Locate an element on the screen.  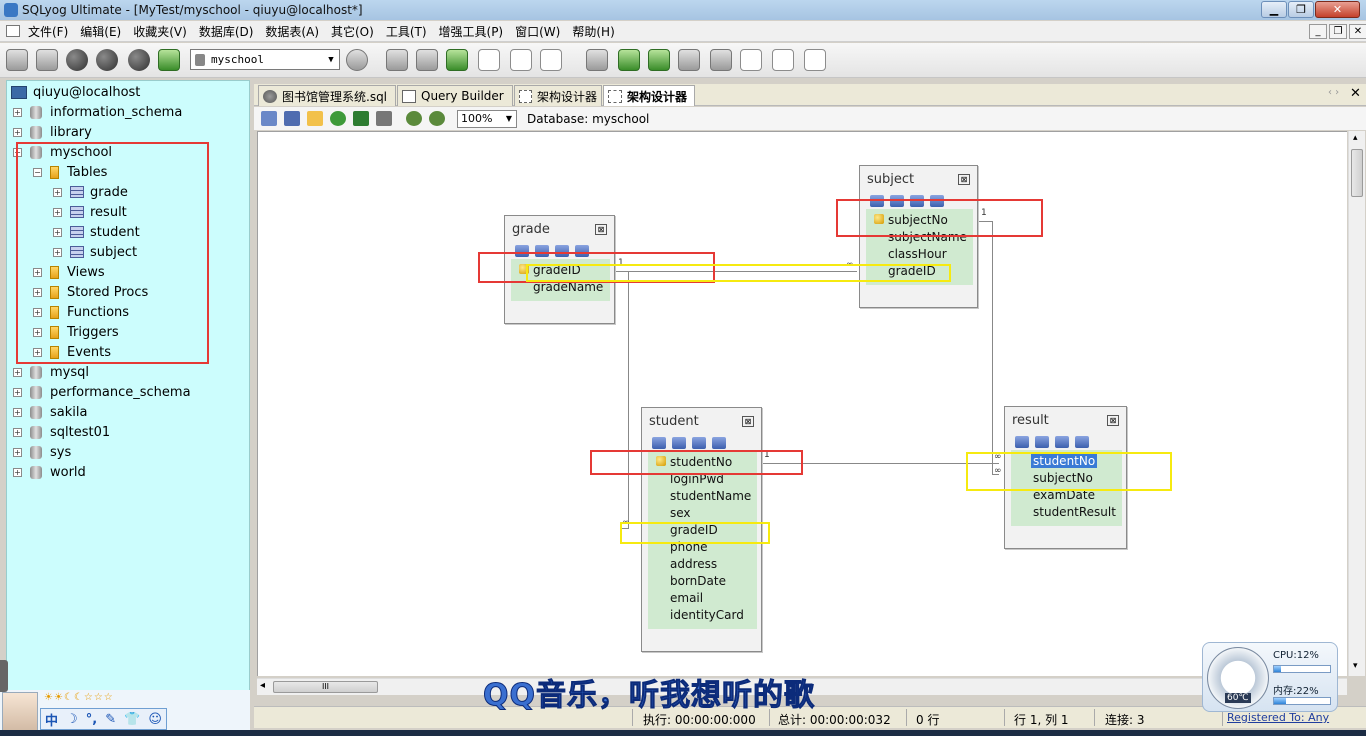
ime-skin-icon: 👕 is located at coordinates (132, 719).